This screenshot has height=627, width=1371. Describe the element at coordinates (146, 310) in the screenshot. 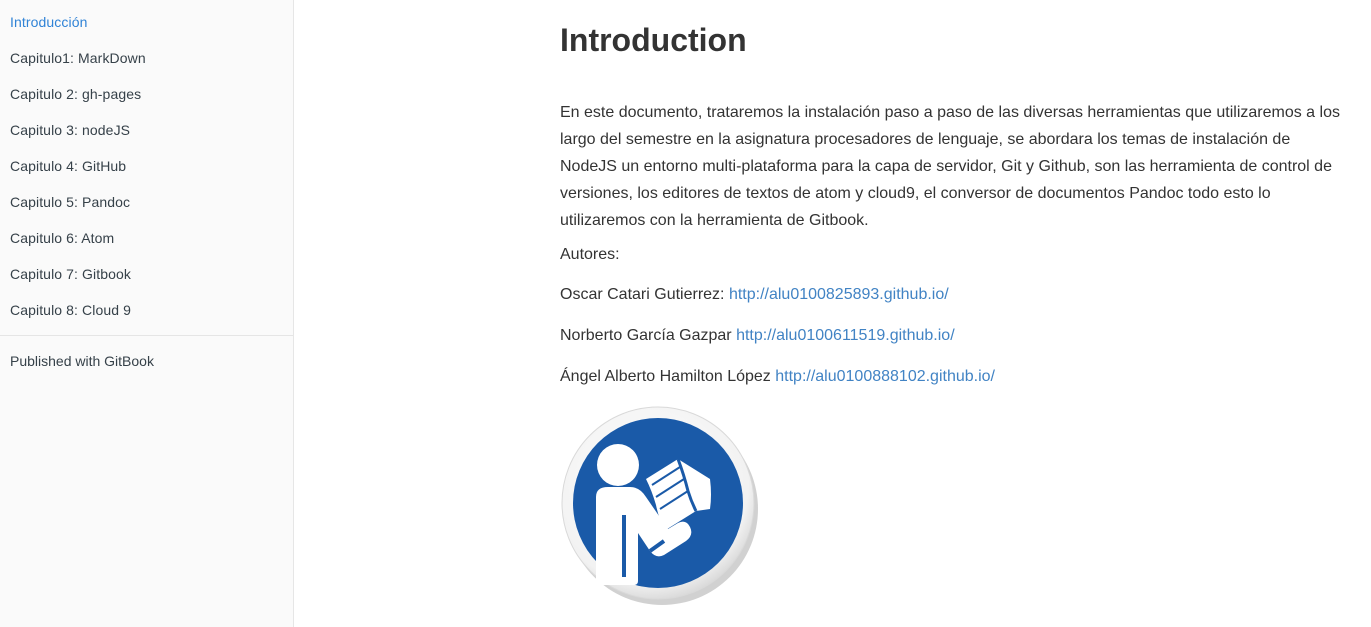

I see `sidebar-item-capitulo-8: Capitulo 8: Cloud 9` at that location.